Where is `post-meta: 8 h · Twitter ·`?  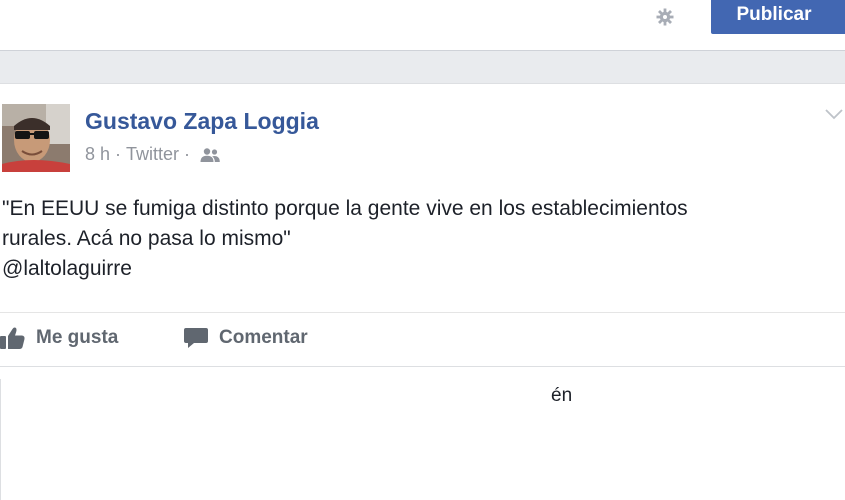
post-meta: 8 h · Twitter · is located at coordinates (153, 154).